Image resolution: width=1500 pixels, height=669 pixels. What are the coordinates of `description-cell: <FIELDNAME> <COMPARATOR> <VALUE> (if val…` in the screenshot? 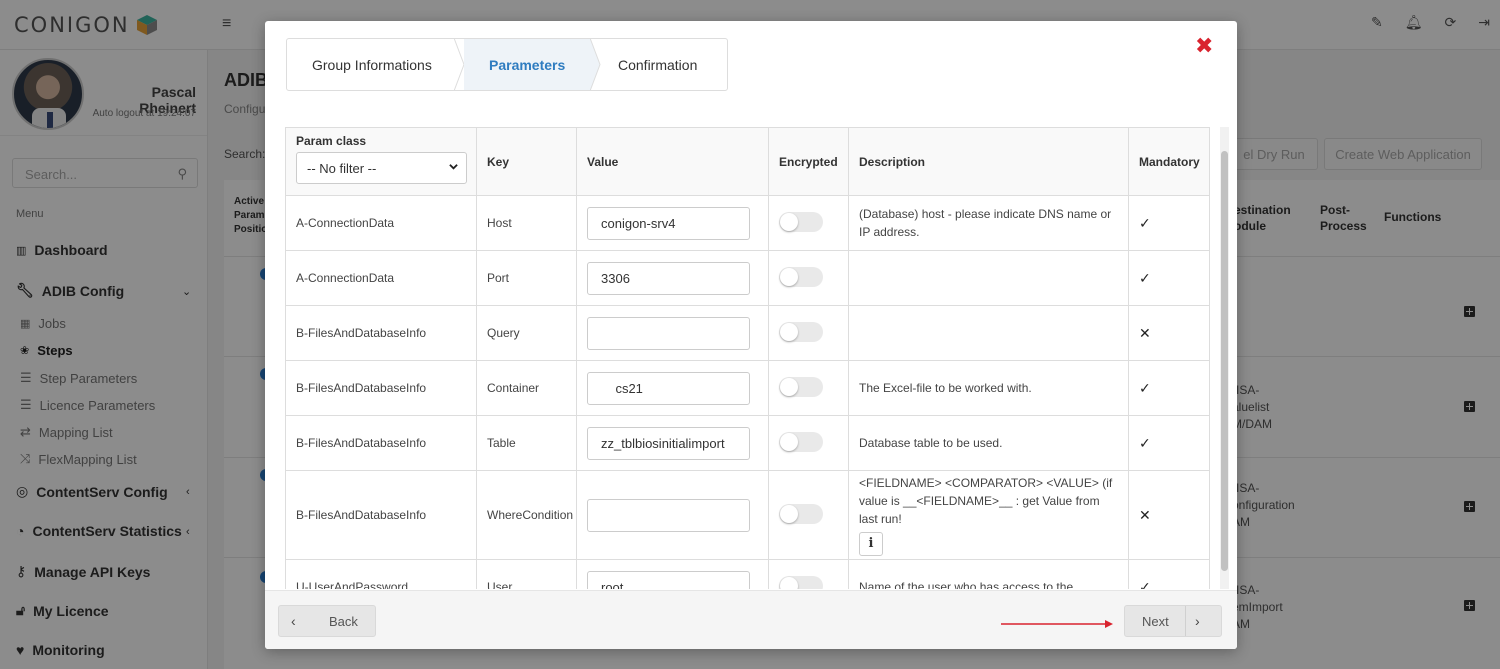 It's located at (988, 515).